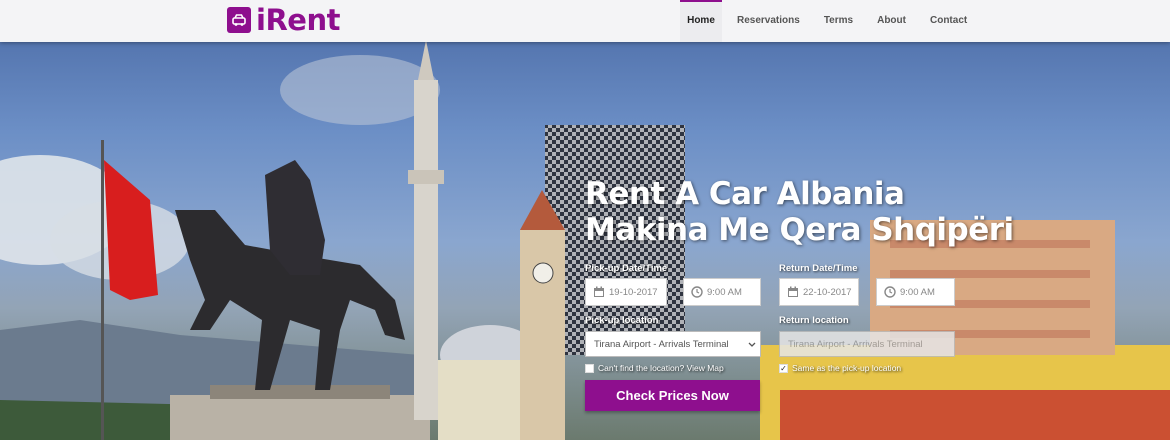  I want to click on pickup-time-input: 9:00 AM, so click(722, 292).